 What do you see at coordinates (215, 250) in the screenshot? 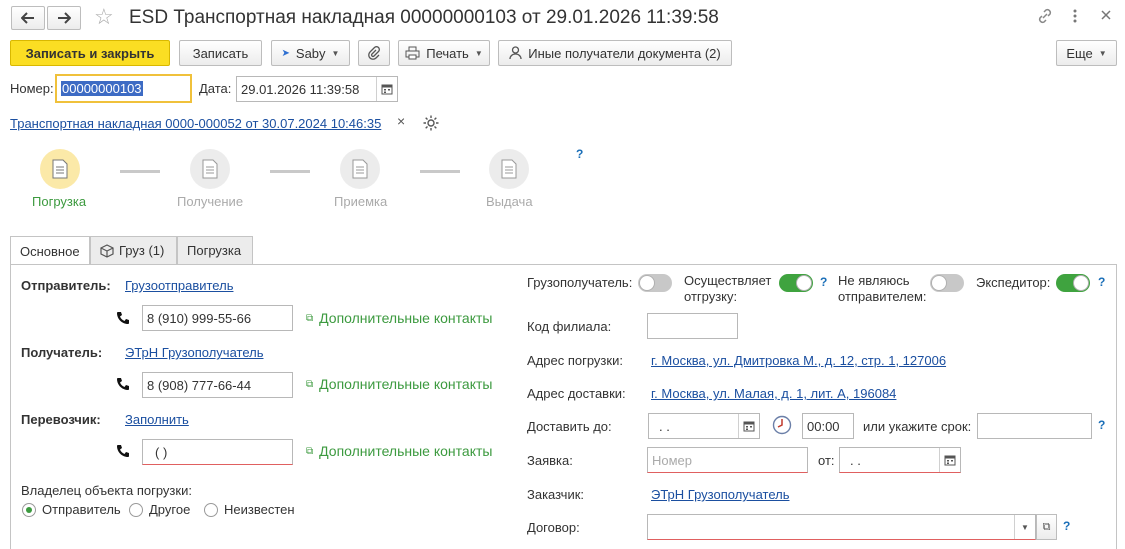
I see `tab-loading: Погрузка` at bounding box center [215, 250].